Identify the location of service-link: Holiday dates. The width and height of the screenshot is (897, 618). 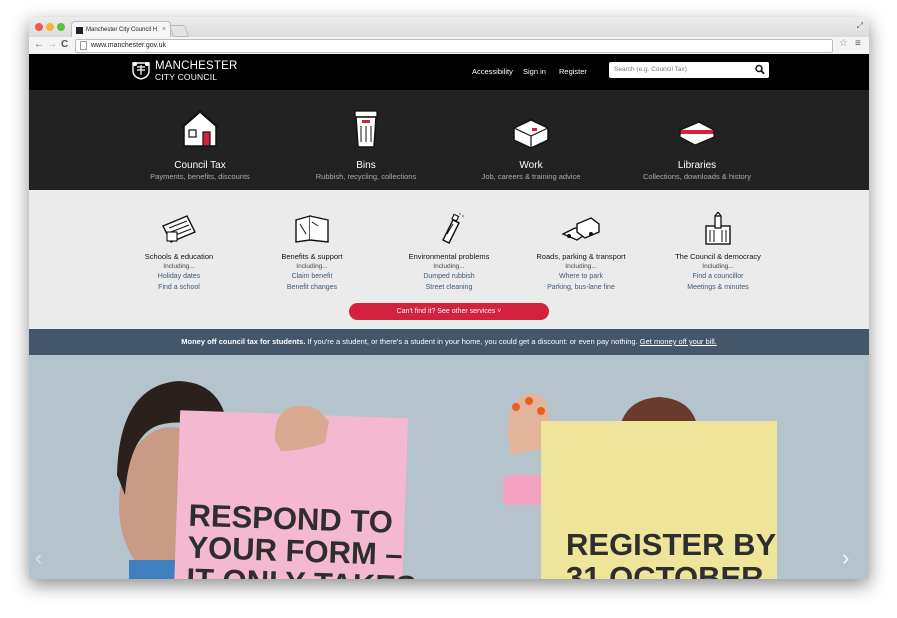
(179, 276).